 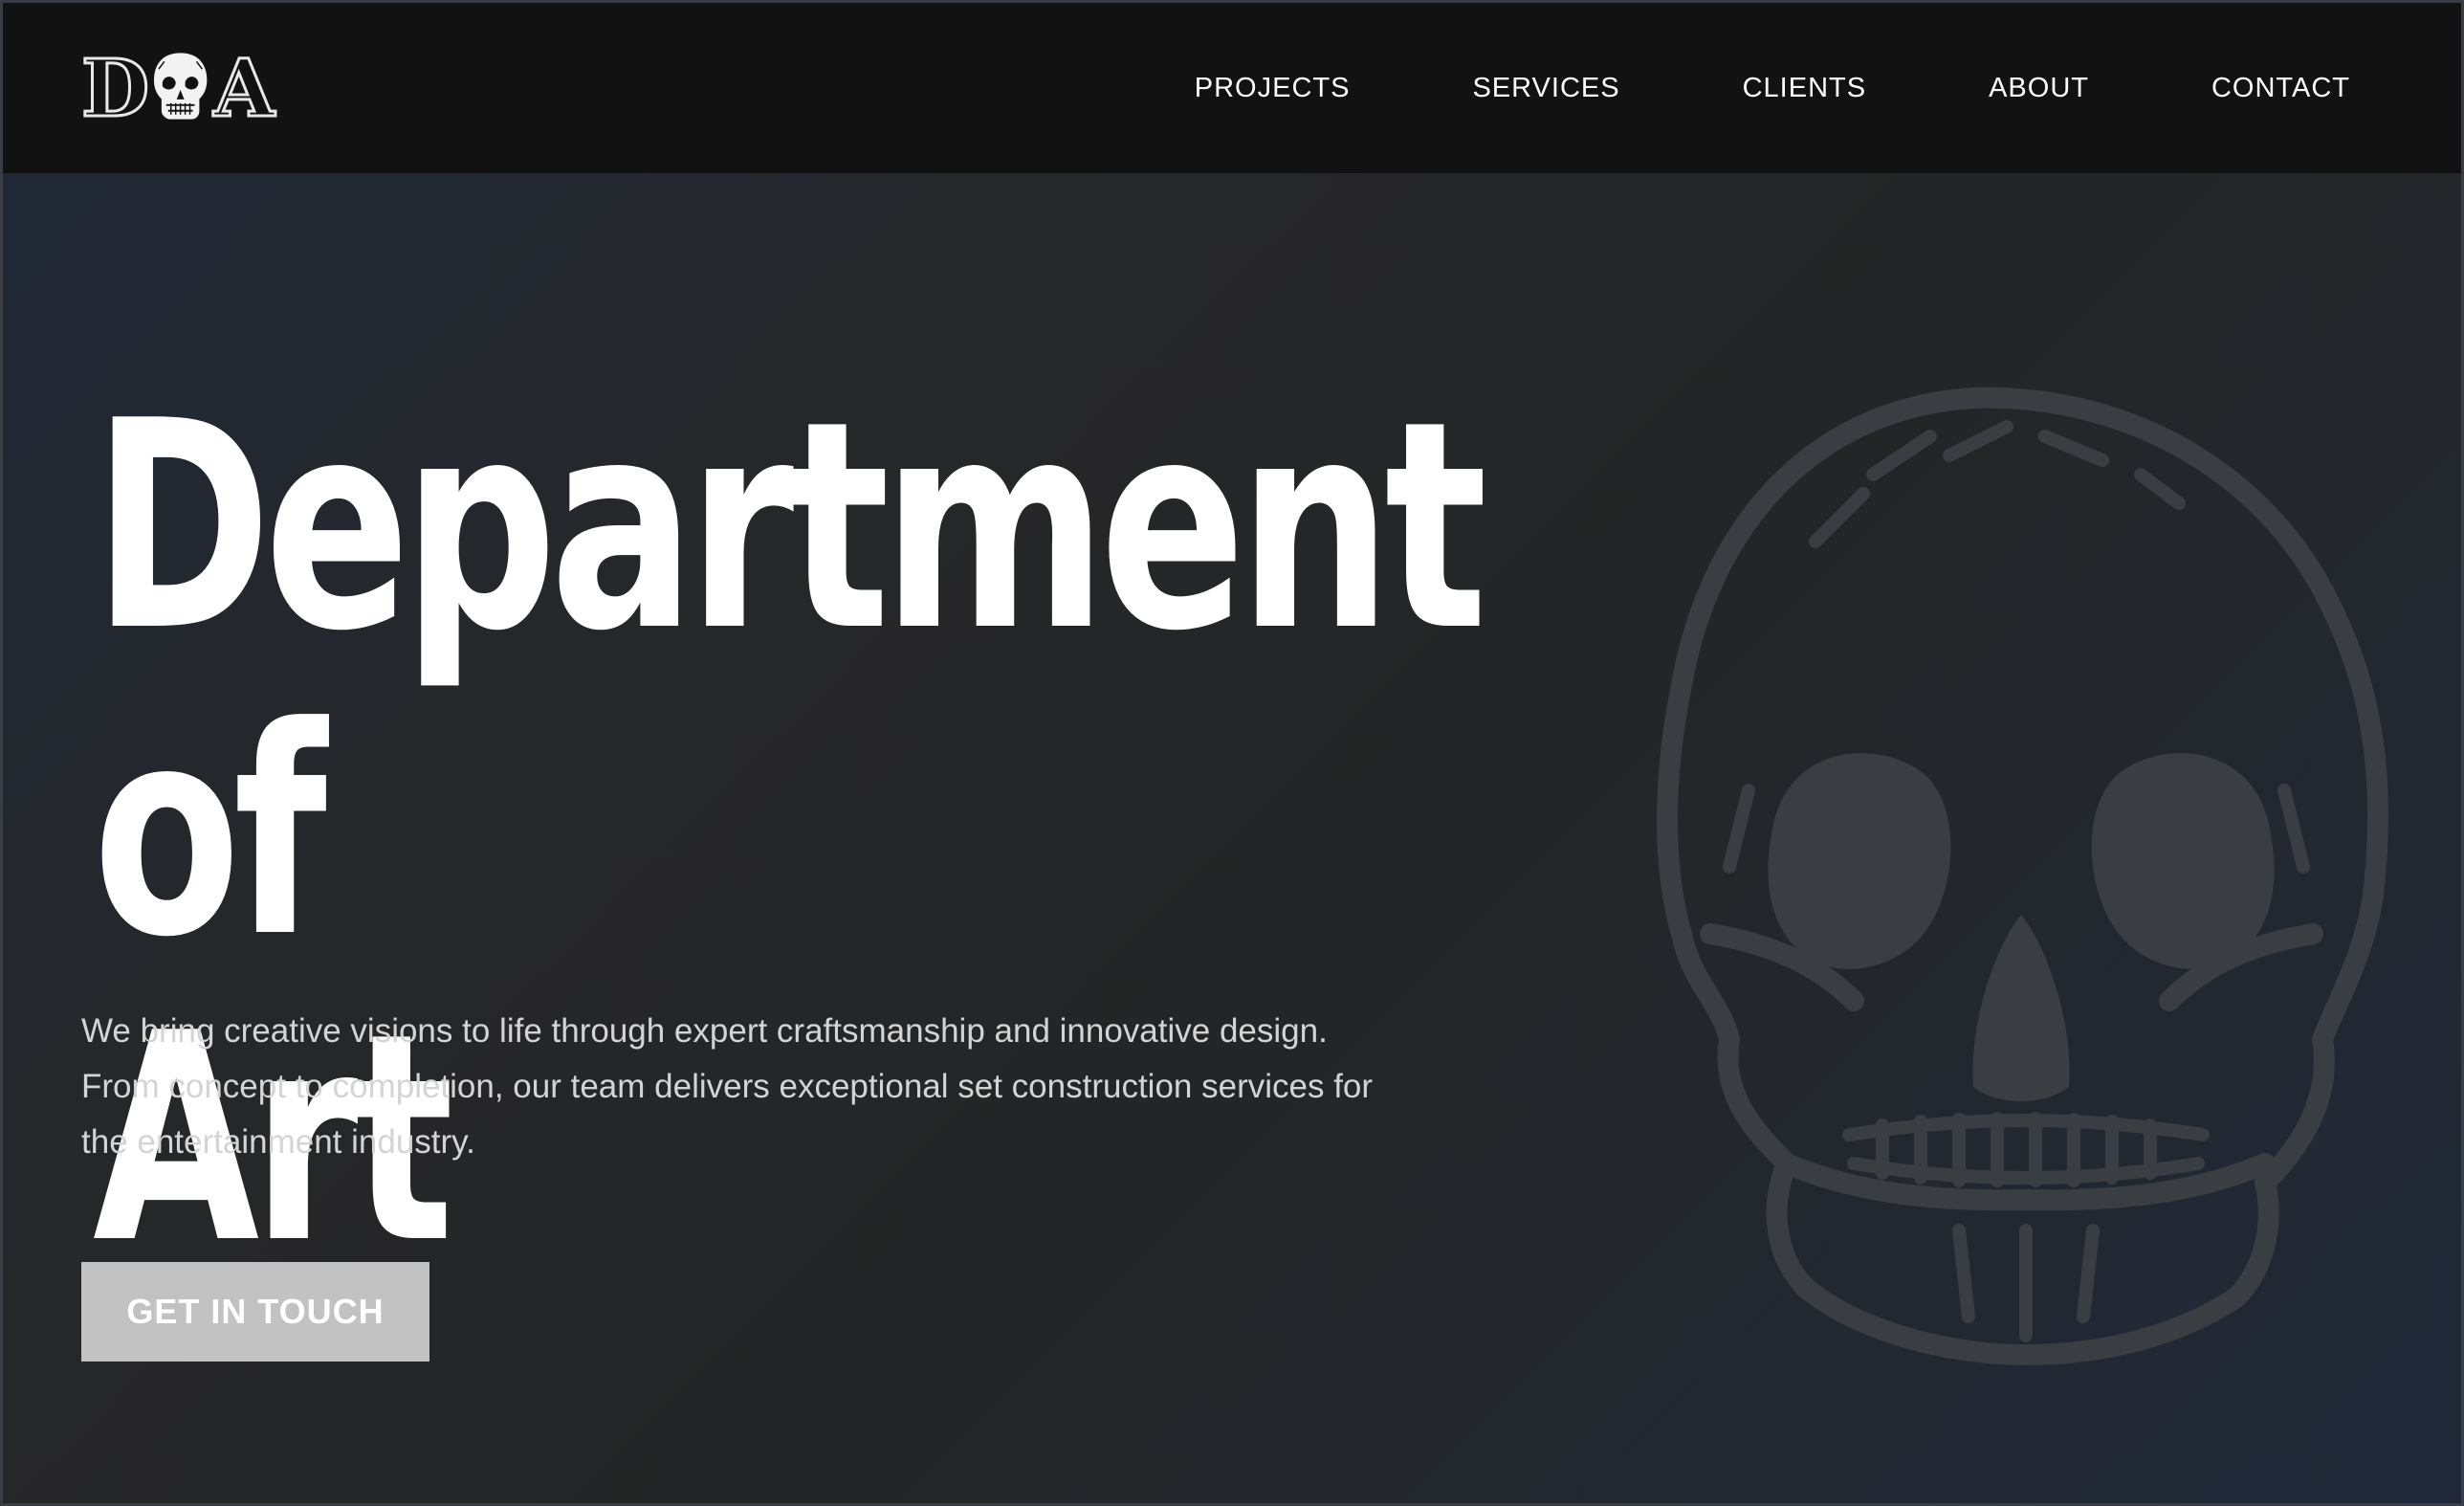 What do you see at coordinates (1273, 88) in the screenshot?
I see `nav-link-projects: PROJECTS` at bounding box center [1273, 88].